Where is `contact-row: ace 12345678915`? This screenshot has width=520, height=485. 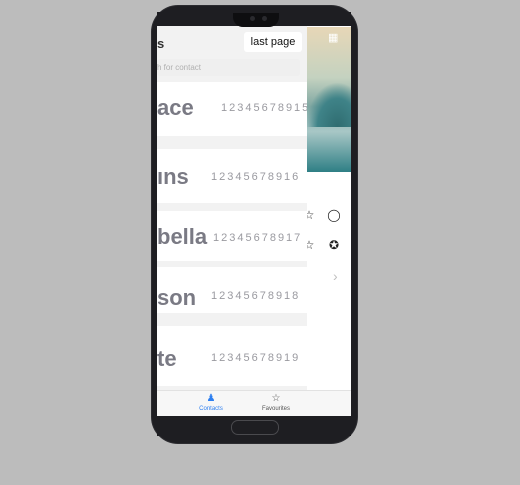
contact-row: ace 12345678915 is located at coordinates (232, 109).